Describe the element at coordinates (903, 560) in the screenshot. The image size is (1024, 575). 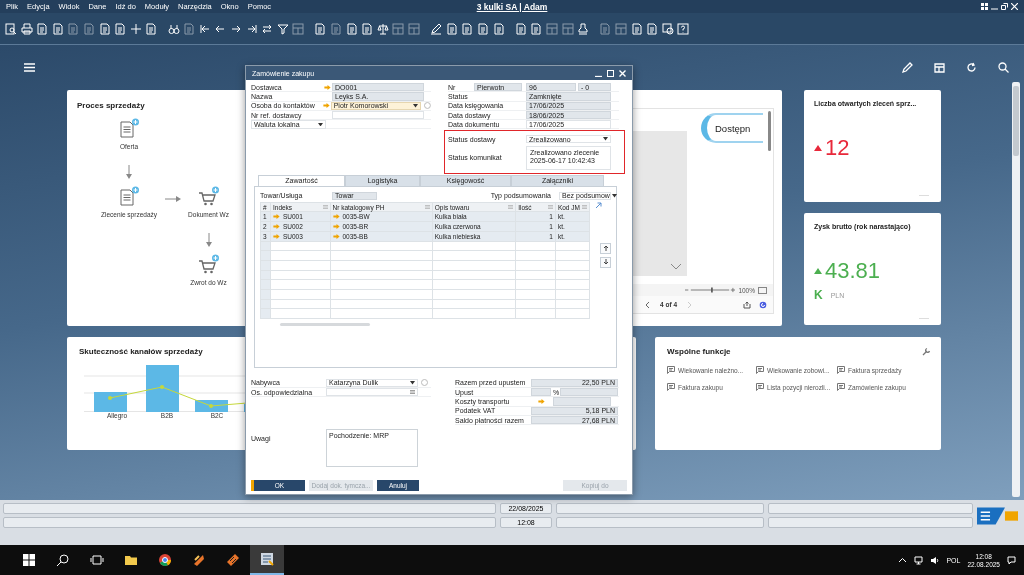
I see `caret-up-icon` at that location.